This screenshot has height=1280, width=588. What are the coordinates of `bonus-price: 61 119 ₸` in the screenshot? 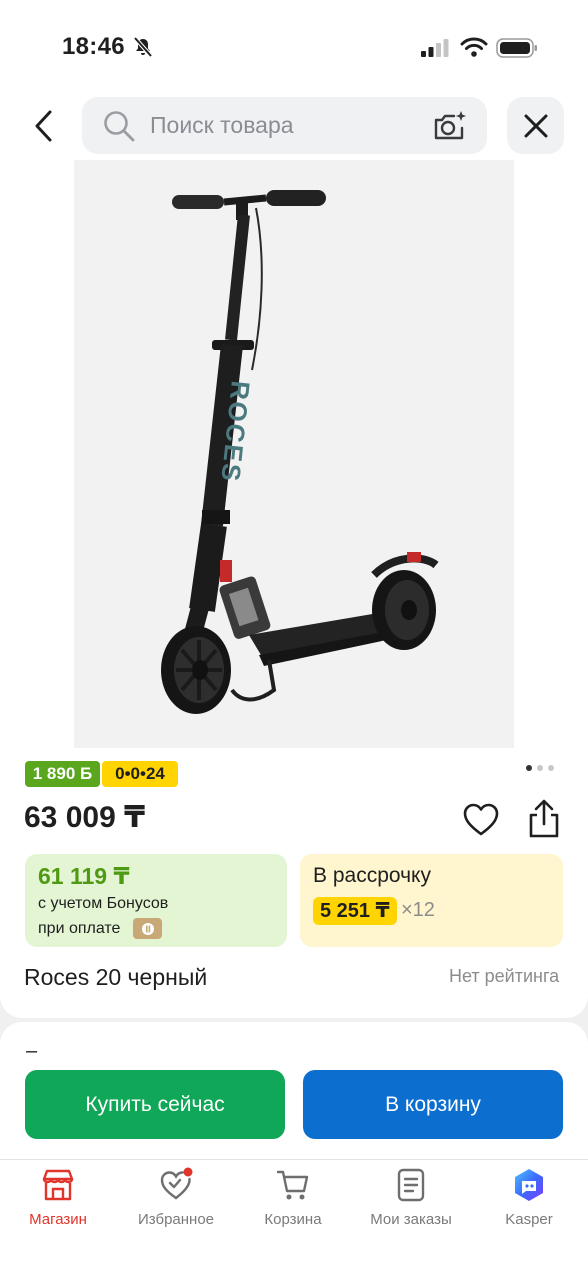 It's located at (84, 876).